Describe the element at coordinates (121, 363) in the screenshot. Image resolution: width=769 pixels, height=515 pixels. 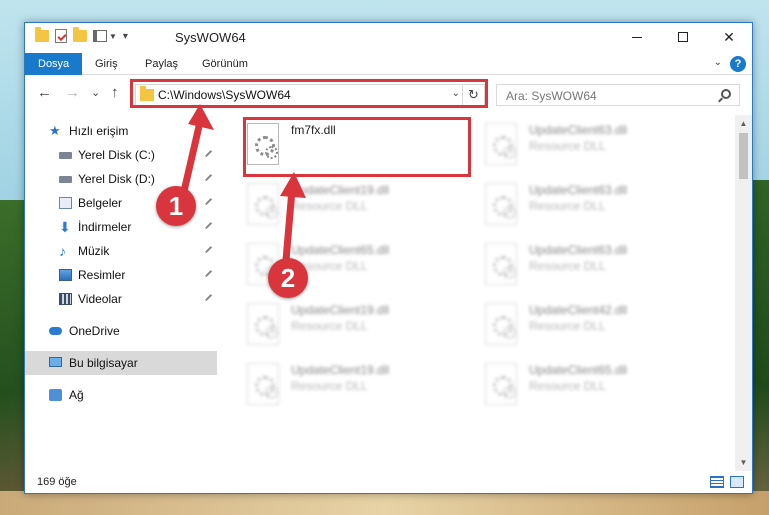
I see `sidebar-item-this-pc: Bu bilgisayar` at that location.